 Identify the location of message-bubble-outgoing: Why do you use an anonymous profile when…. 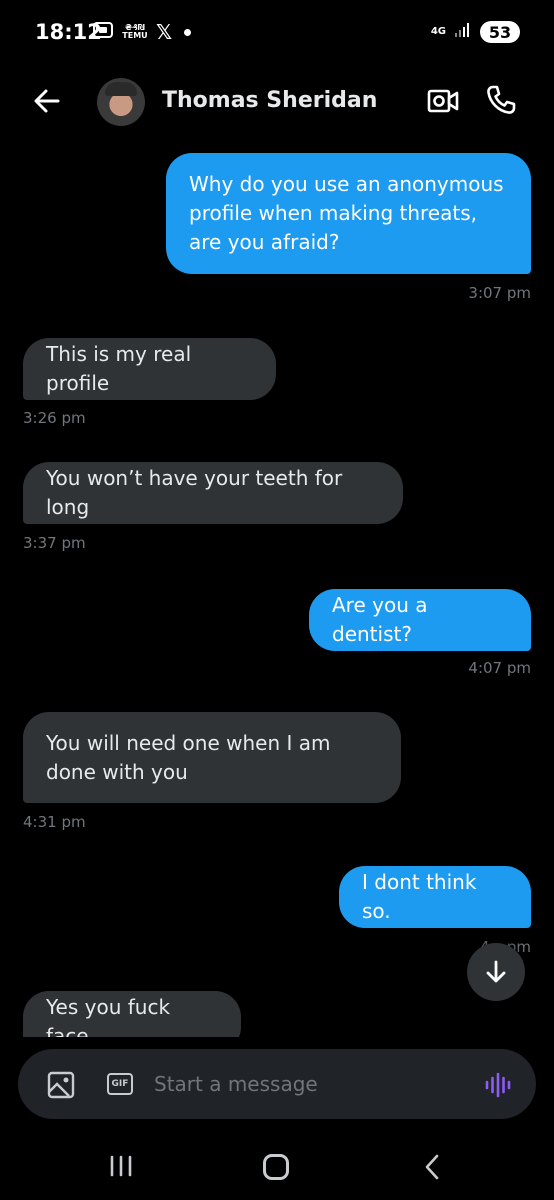
(348, 213).